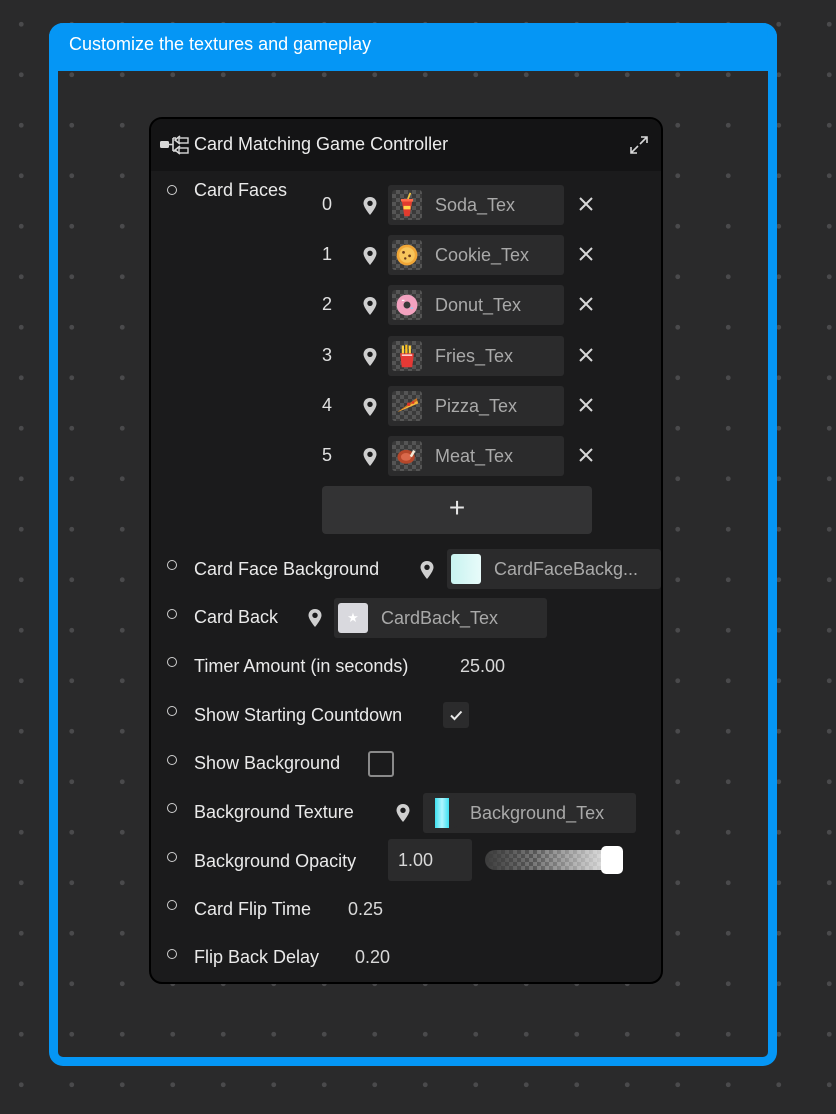  I want to click on star-icon: ★, so click(353, 618).